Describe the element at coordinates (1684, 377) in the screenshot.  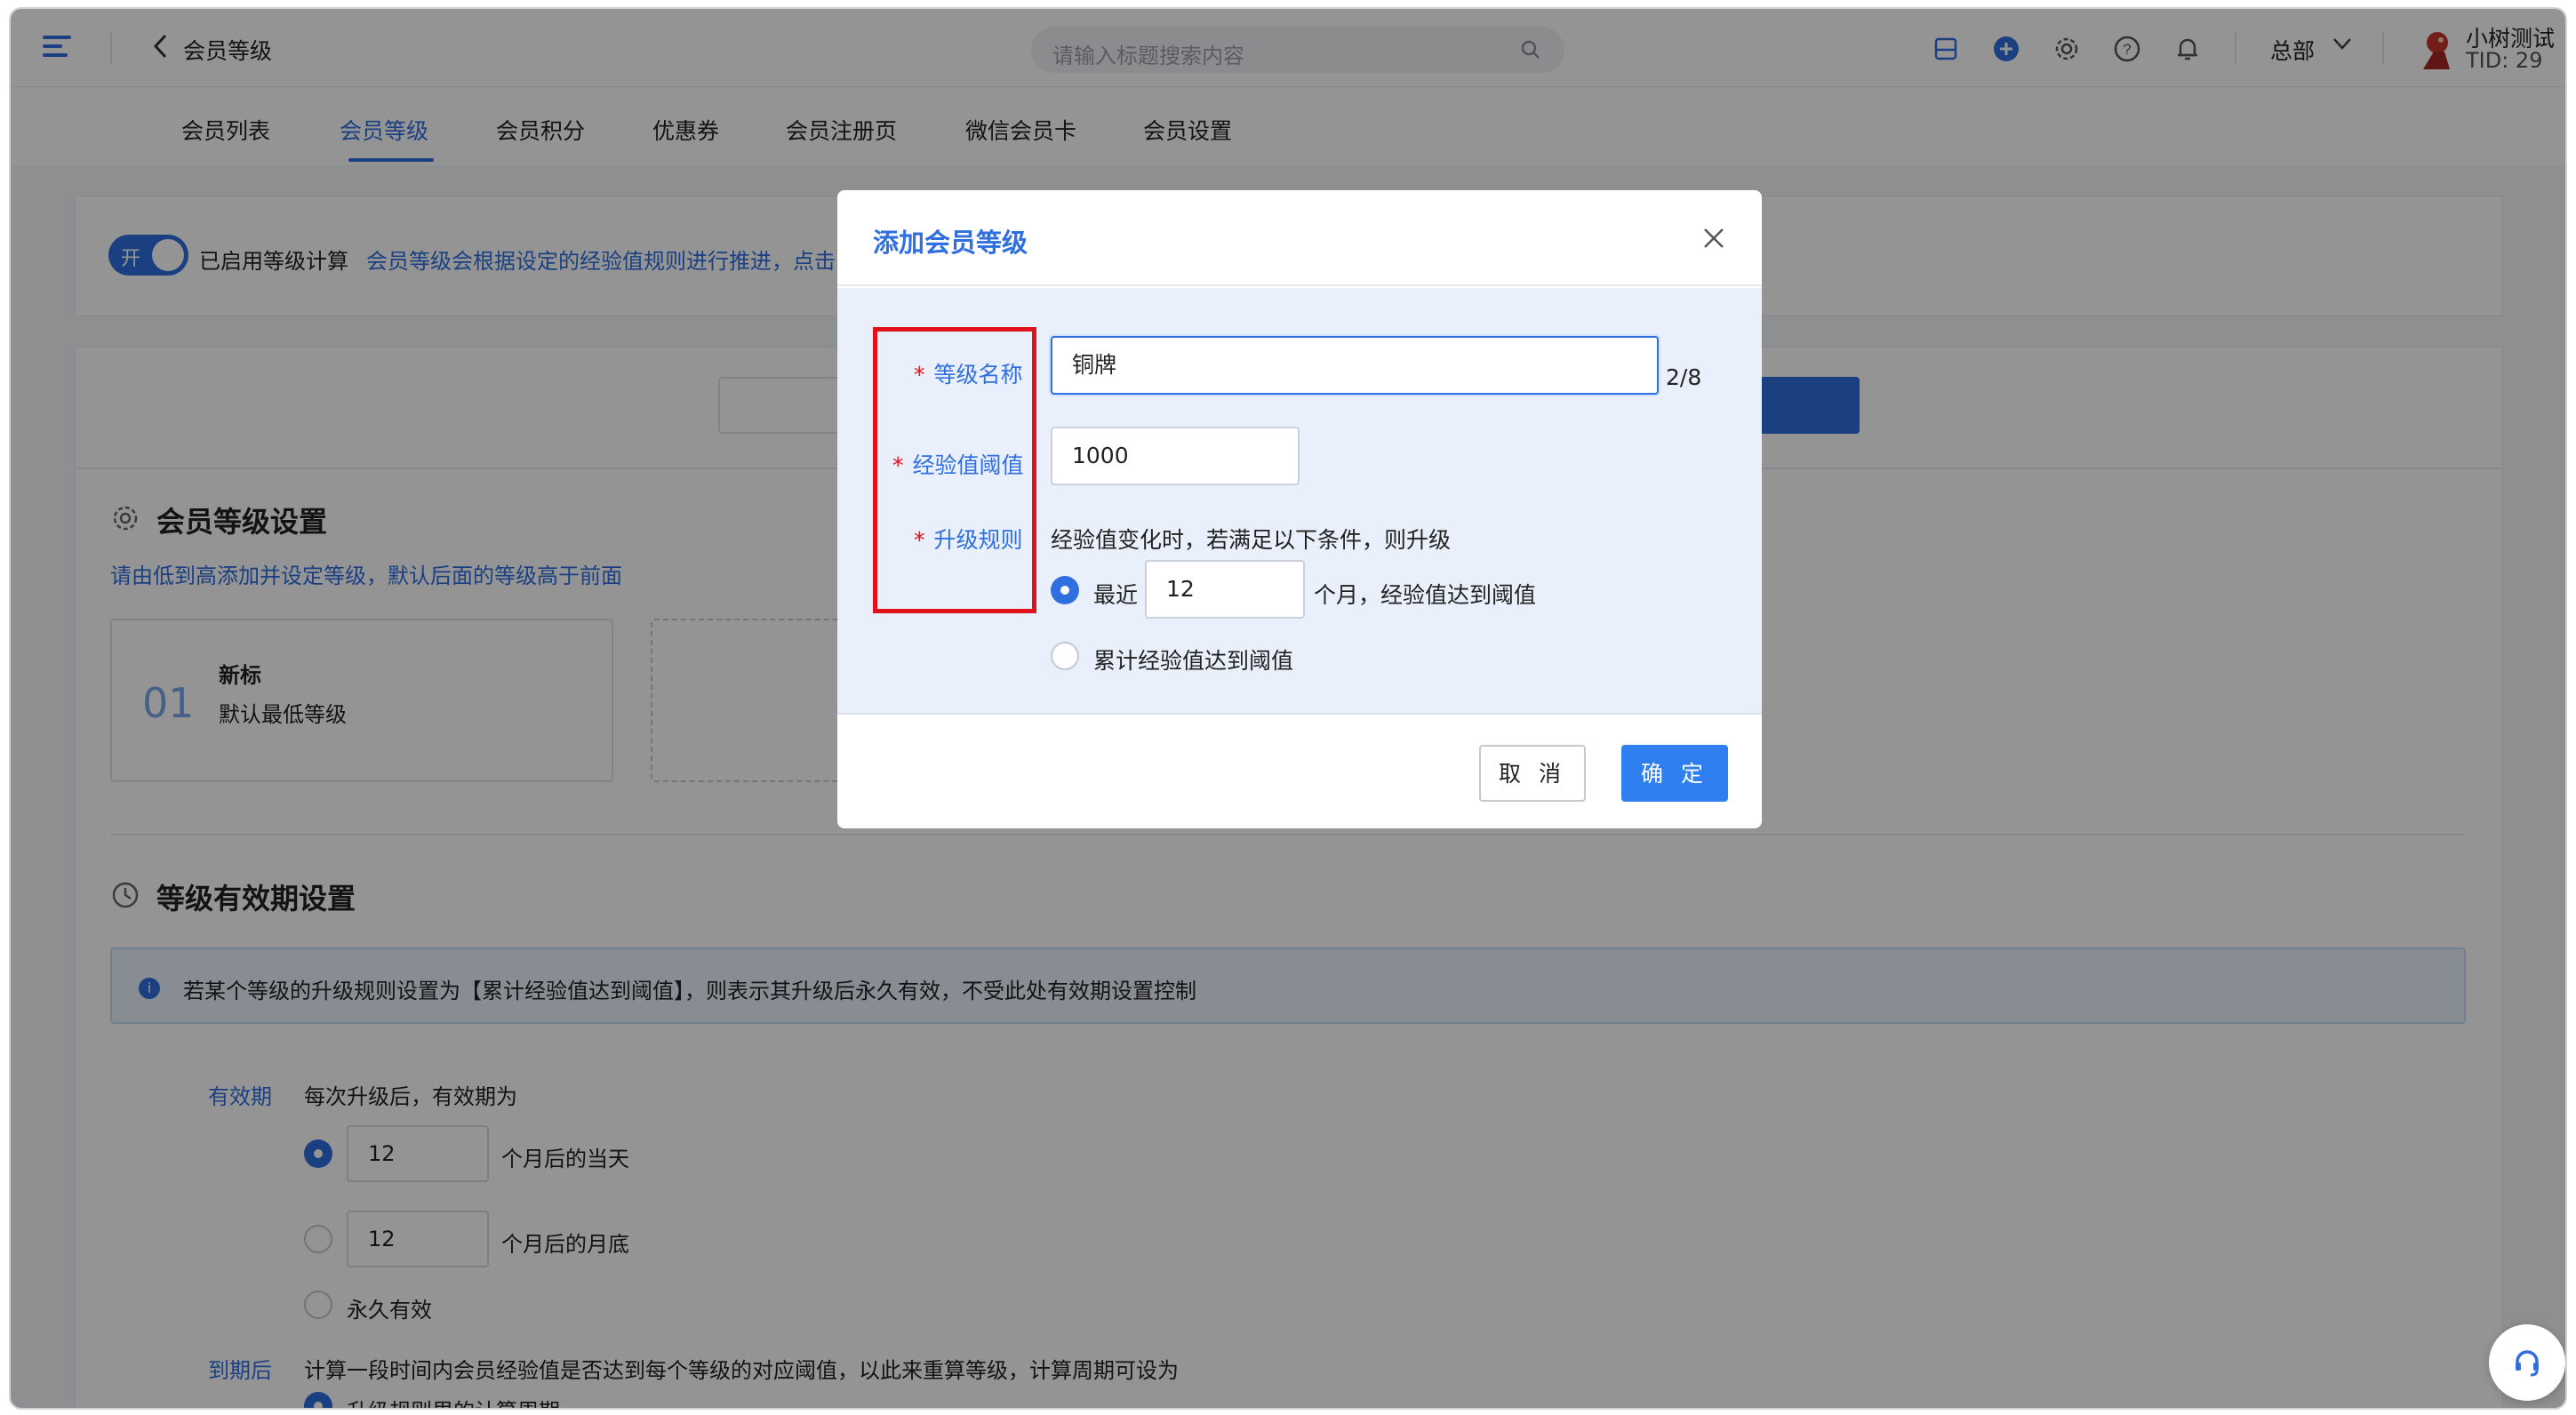
I see `level-name-counter: 2/8` at that location.